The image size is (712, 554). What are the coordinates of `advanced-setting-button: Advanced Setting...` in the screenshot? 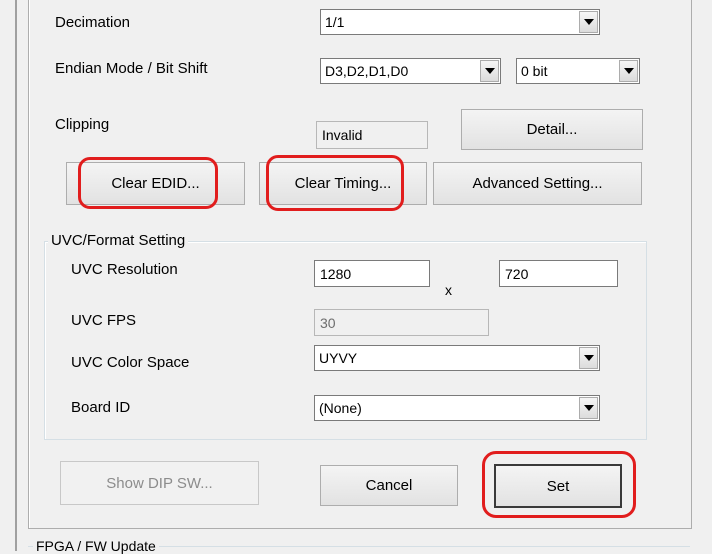 It's located at (537, 183).